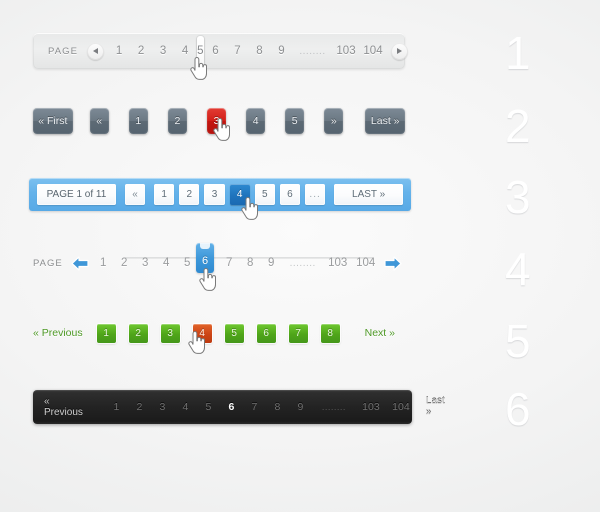  Describe the element at coordinates (369, 194) in the screenshot. I see `last-button: LAST »` at that location.